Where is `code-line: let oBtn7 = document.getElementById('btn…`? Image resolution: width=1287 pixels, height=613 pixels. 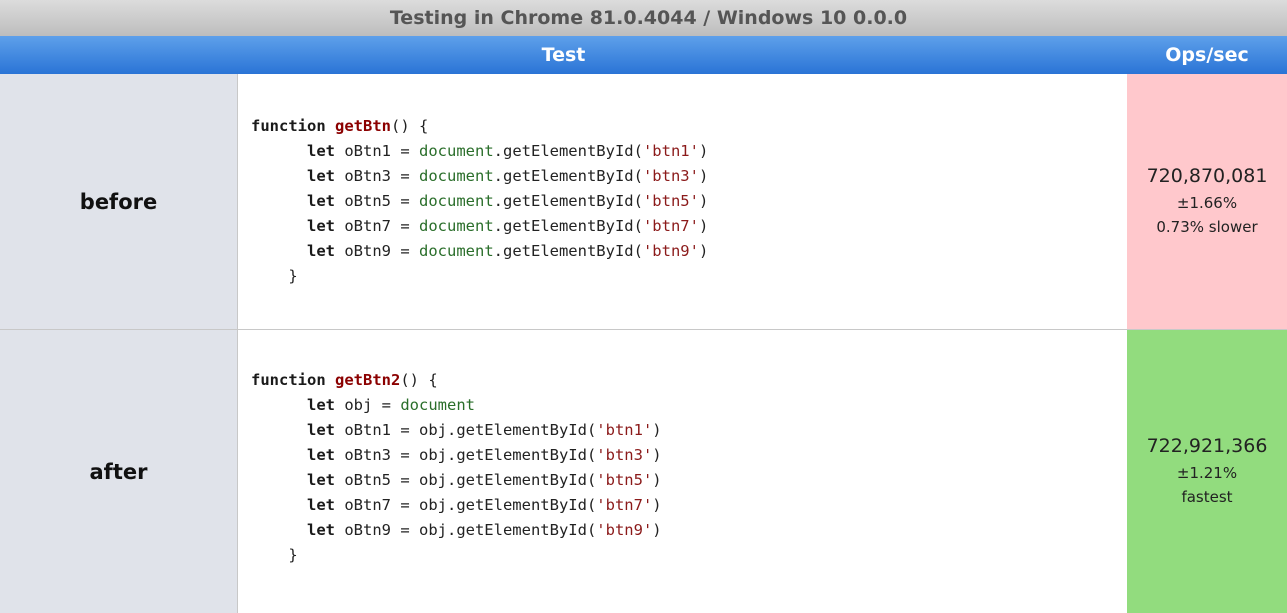 code-line: let oBtn7 = document.getElementById('btn… is located at coordinates (508, 226).